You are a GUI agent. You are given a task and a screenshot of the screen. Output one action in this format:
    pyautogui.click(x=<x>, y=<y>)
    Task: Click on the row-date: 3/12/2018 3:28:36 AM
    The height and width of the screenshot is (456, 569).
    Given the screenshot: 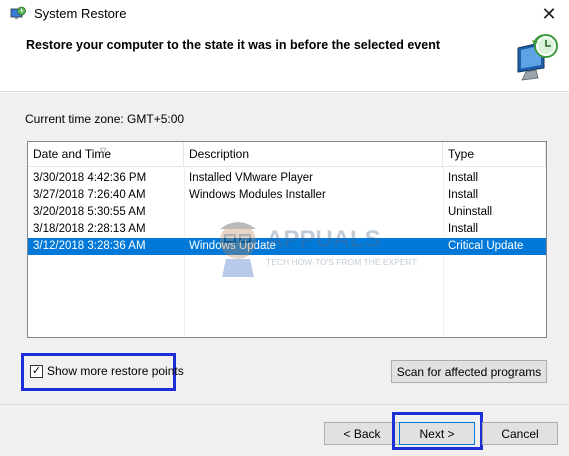 What is the action you would take?
    pyautogui.click(x=89, y=246)
    